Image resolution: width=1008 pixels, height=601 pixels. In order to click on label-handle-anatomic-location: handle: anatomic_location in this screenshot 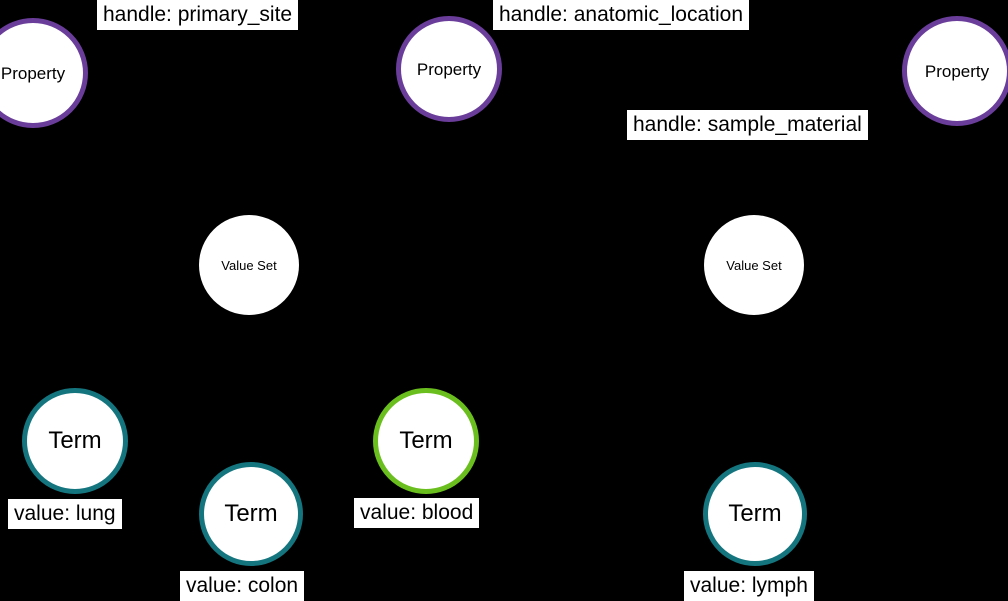, I will do `click(621, 15)`.